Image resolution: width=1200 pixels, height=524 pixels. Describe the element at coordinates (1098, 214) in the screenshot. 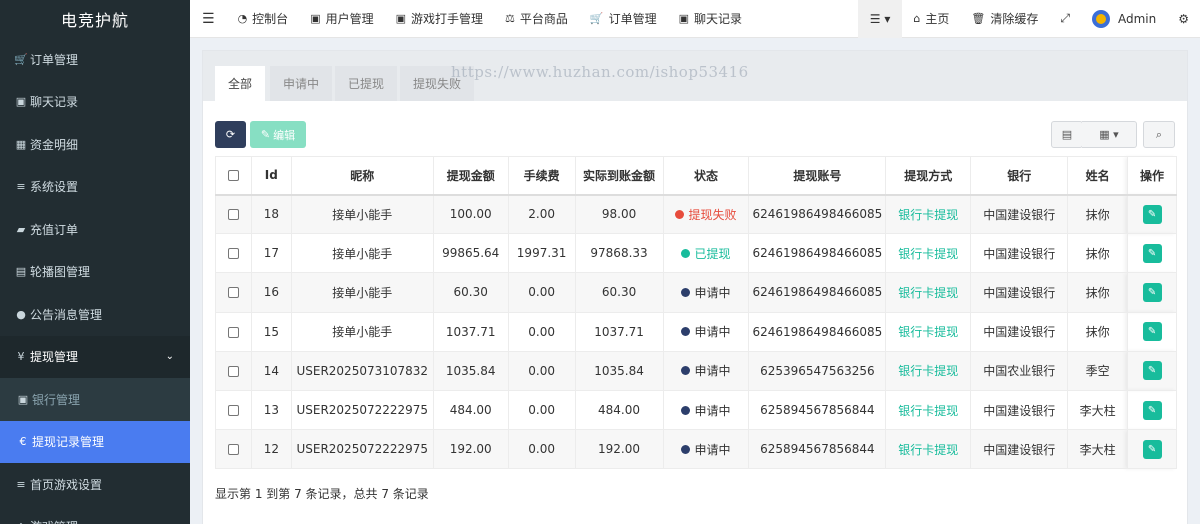

I see `cell-name: 抹你` at that location.